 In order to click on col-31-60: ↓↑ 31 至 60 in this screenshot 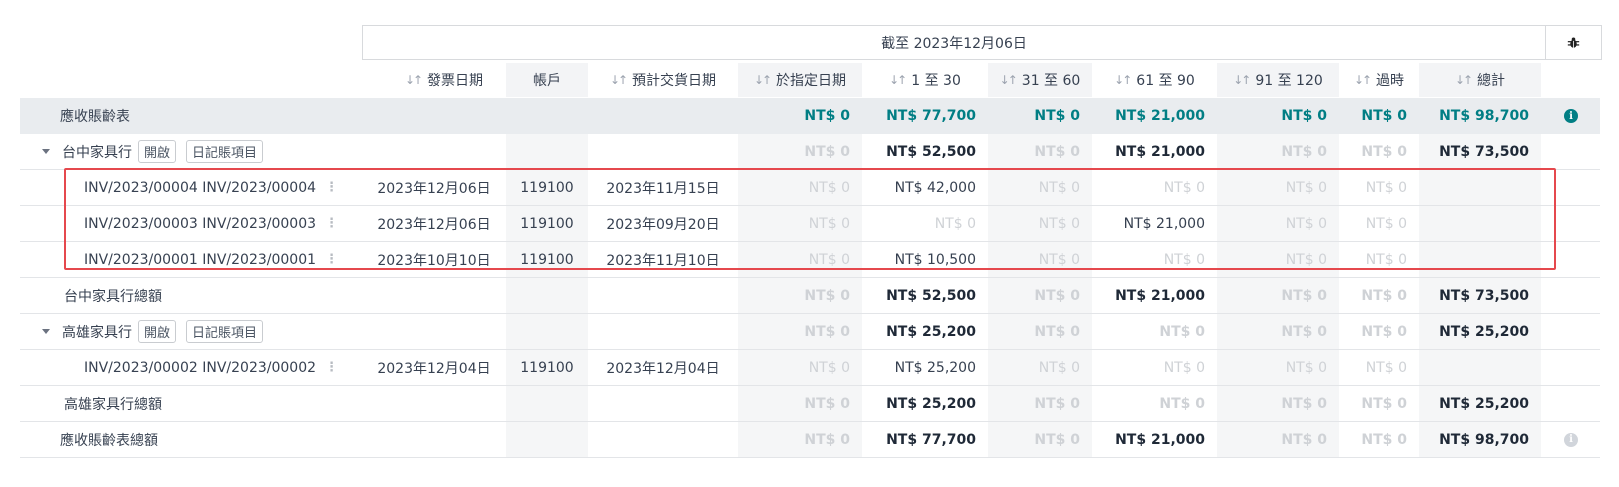, I will do `click(1040, 80)`.